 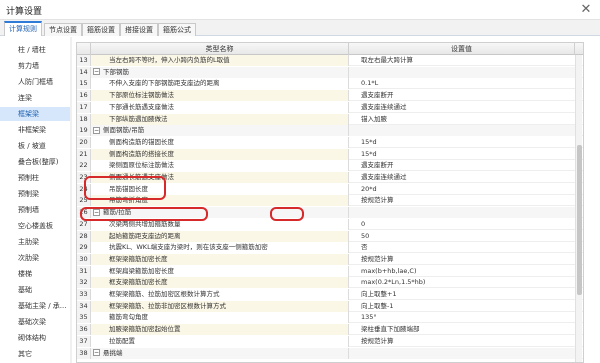 I want to click on sidebar-item: 预制墙, so click(x=35, y=210).